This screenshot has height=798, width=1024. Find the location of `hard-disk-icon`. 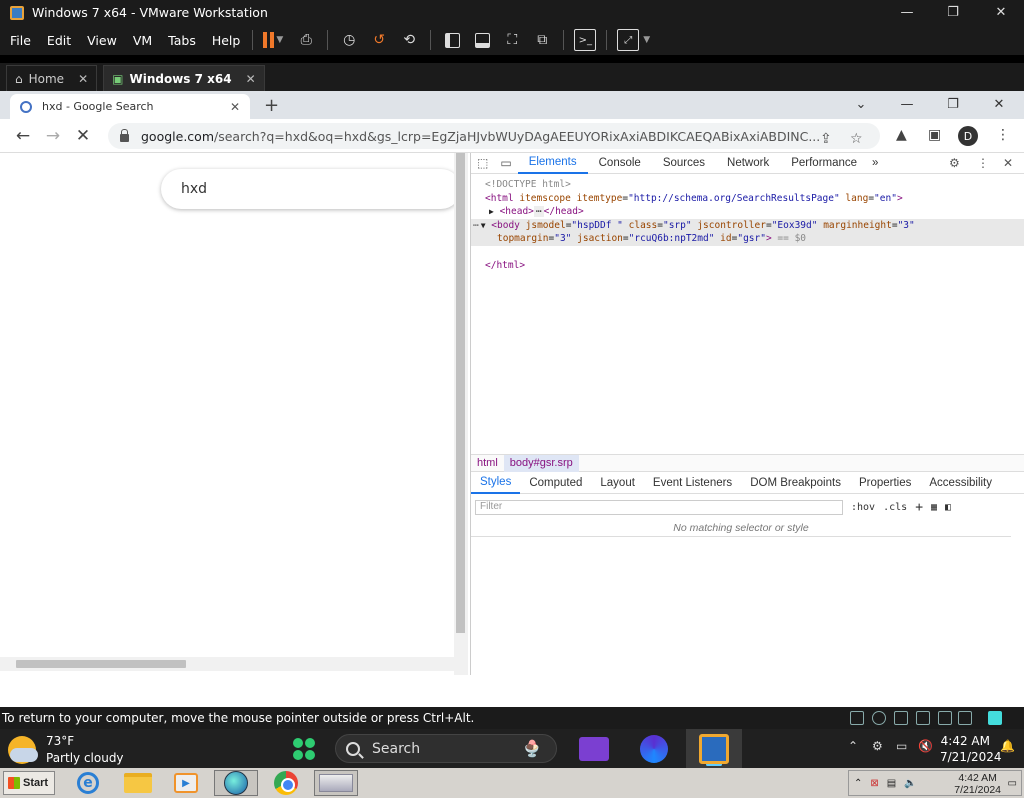

hard-disk-icon is located at coordinates (857, 718).